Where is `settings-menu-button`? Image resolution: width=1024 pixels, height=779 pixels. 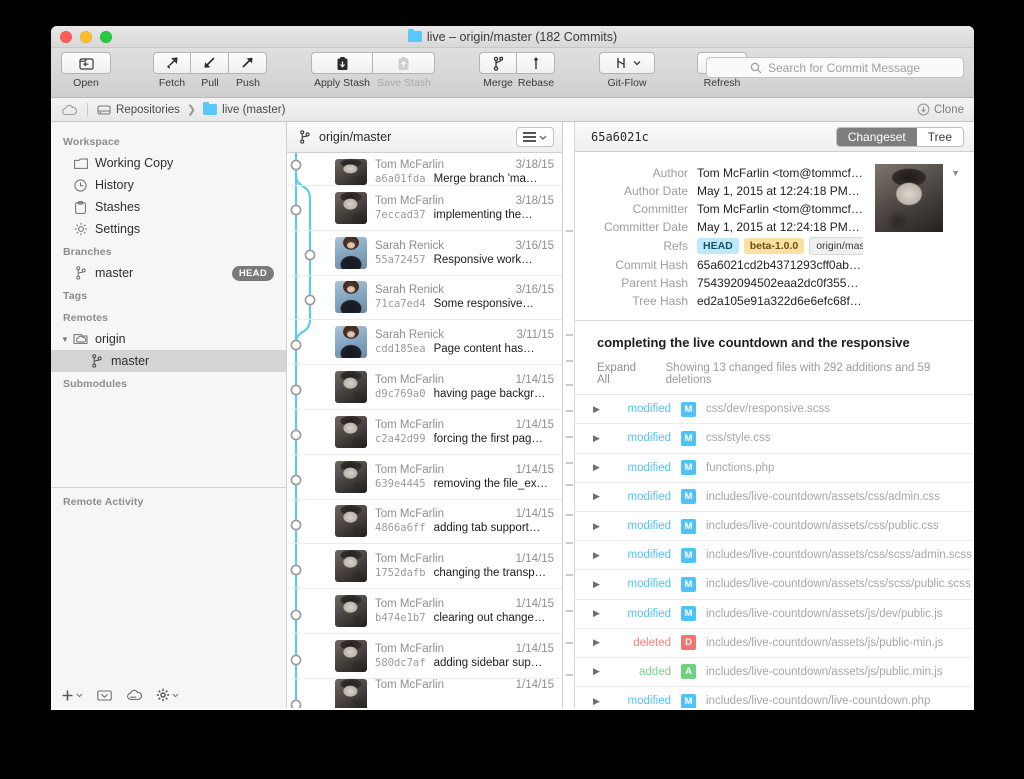
settings-menu-button is located at coordinates (167, 695).